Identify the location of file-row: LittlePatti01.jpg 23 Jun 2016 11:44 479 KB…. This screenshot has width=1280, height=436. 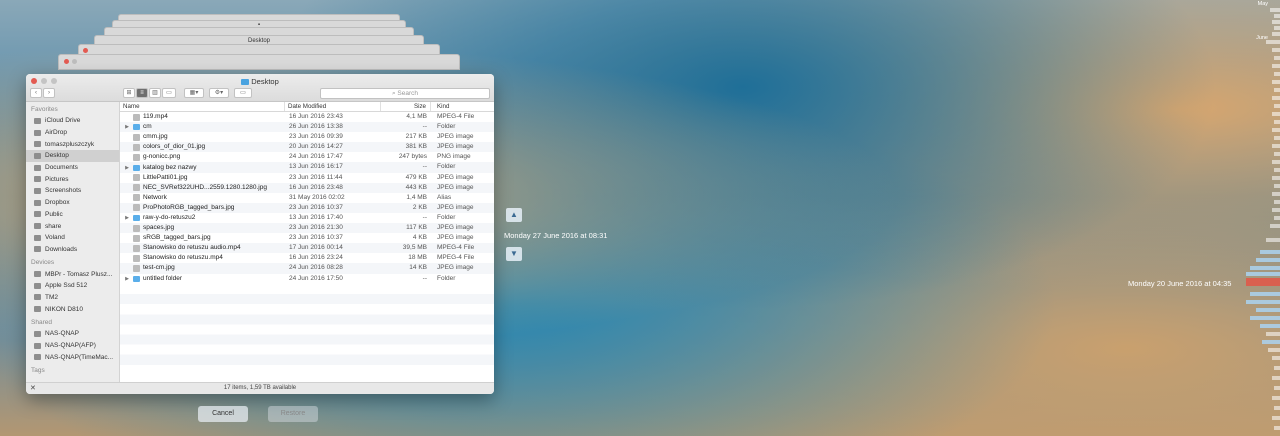
(307, 178).